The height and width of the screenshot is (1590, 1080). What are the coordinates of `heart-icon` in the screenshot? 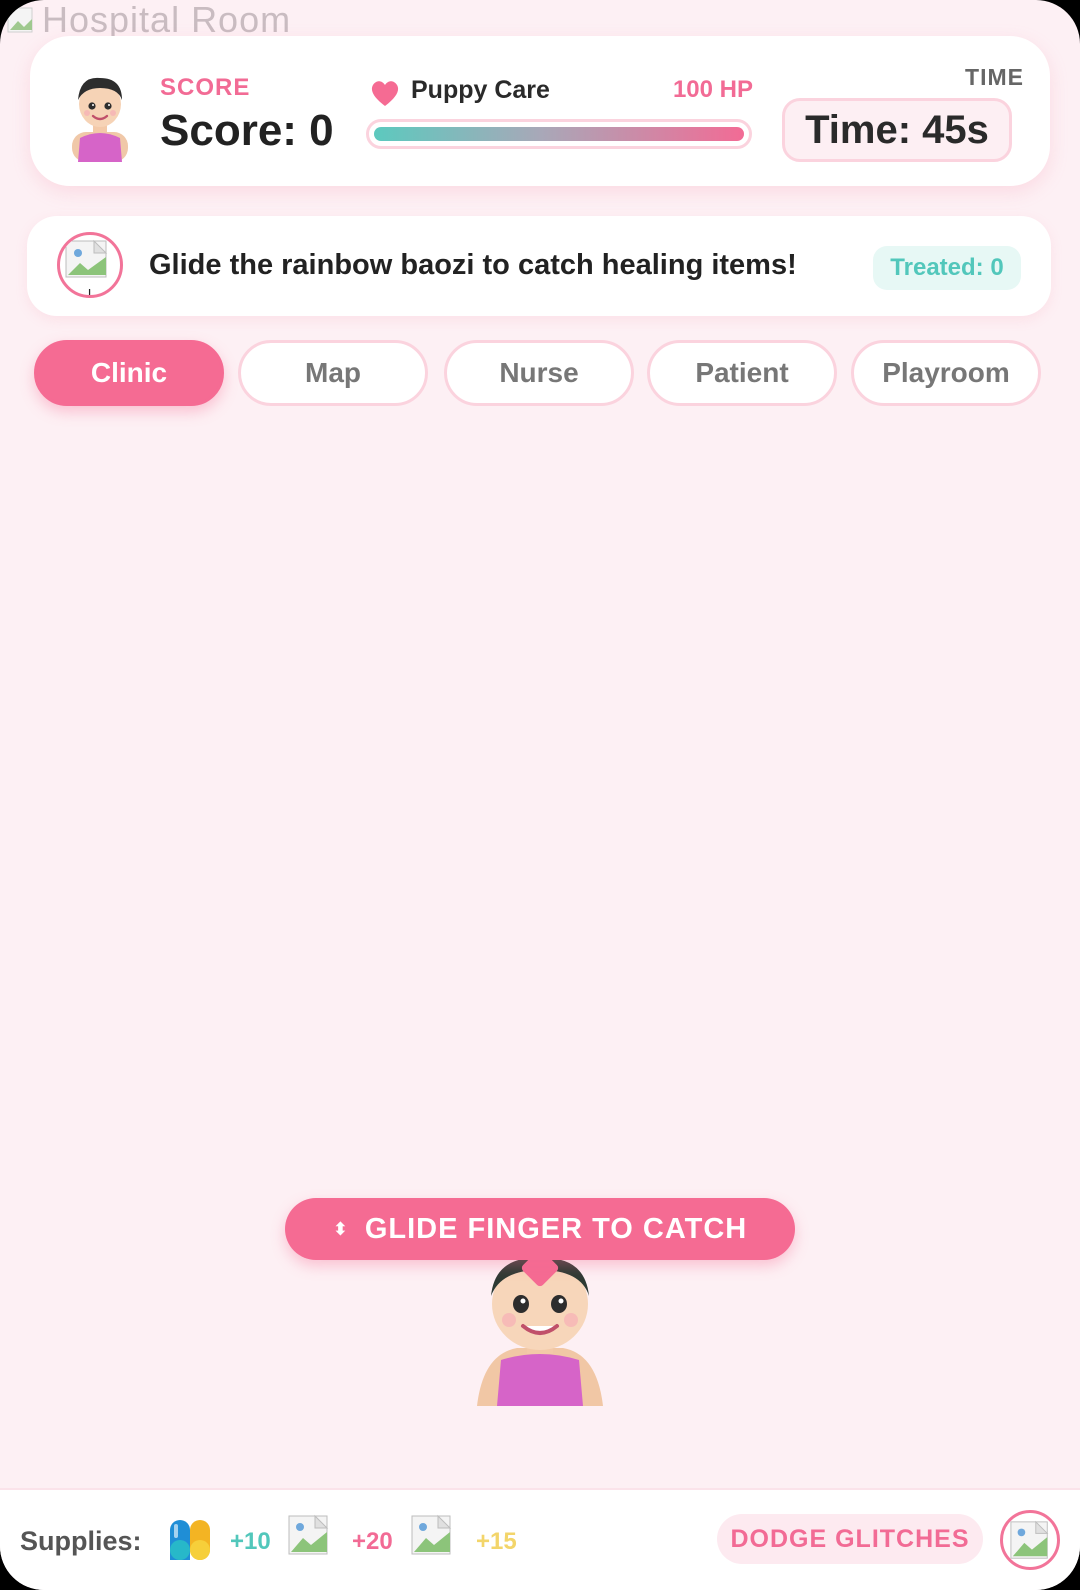 It's located at (385, 93).